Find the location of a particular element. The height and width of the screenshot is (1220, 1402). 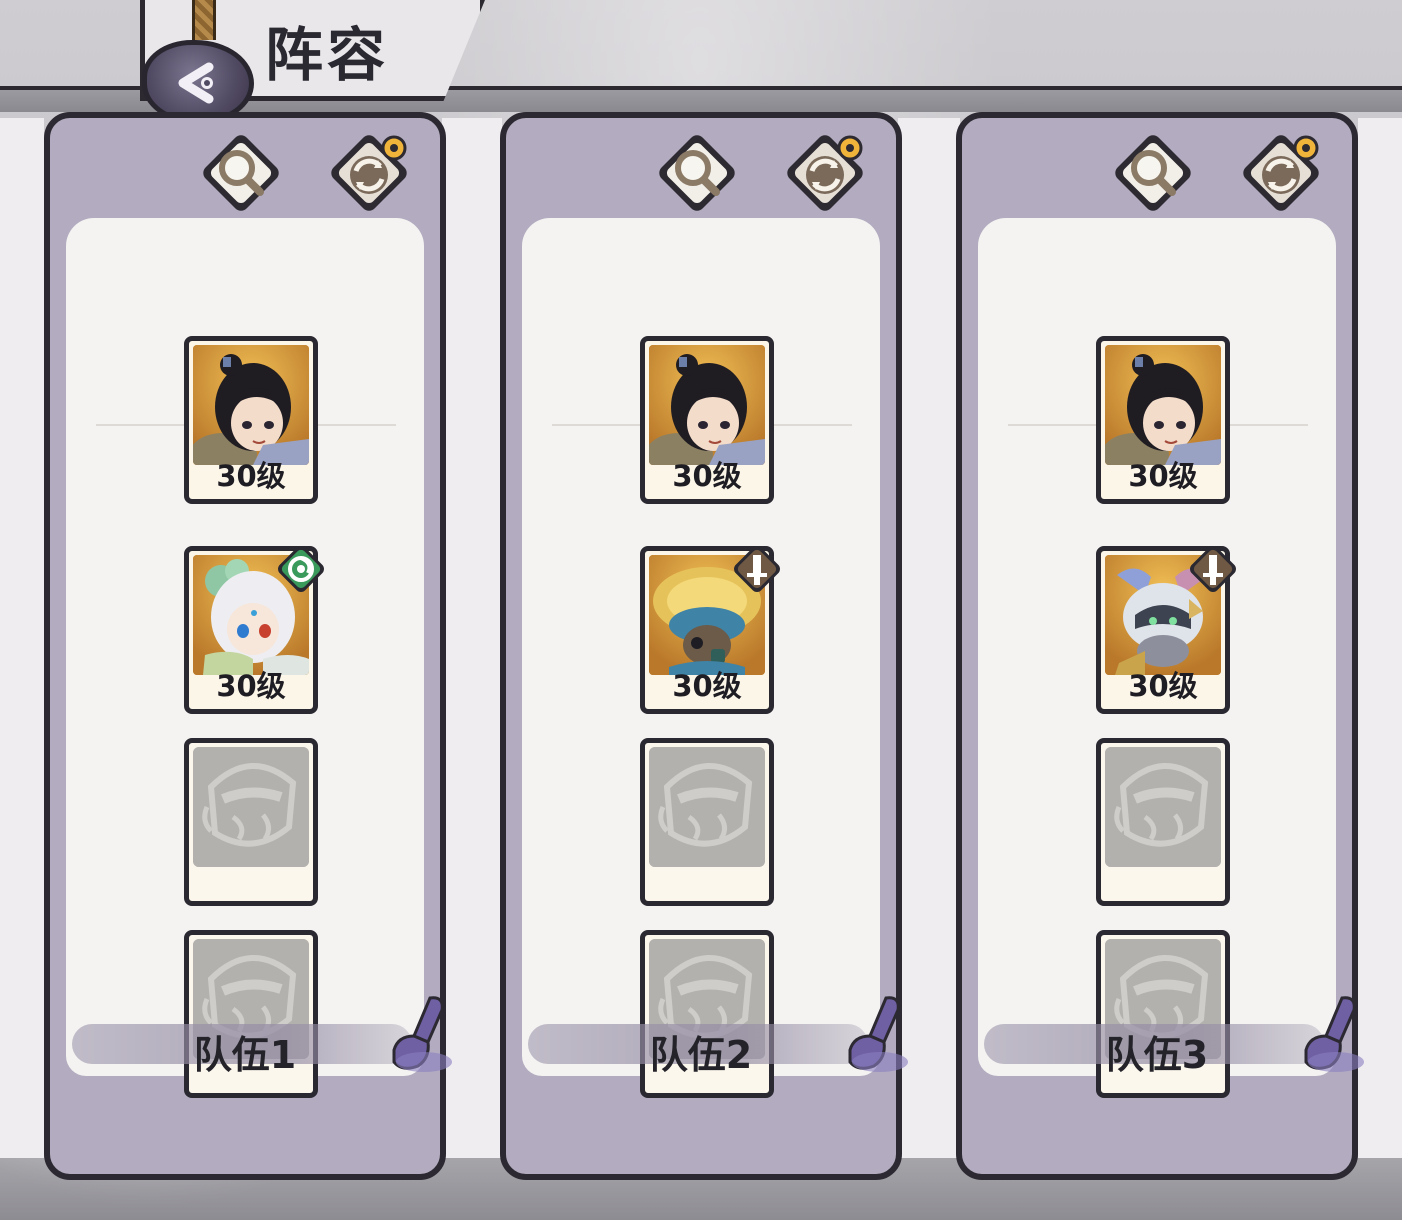

page-title: 阵容 is located at coordinates (327, 55).